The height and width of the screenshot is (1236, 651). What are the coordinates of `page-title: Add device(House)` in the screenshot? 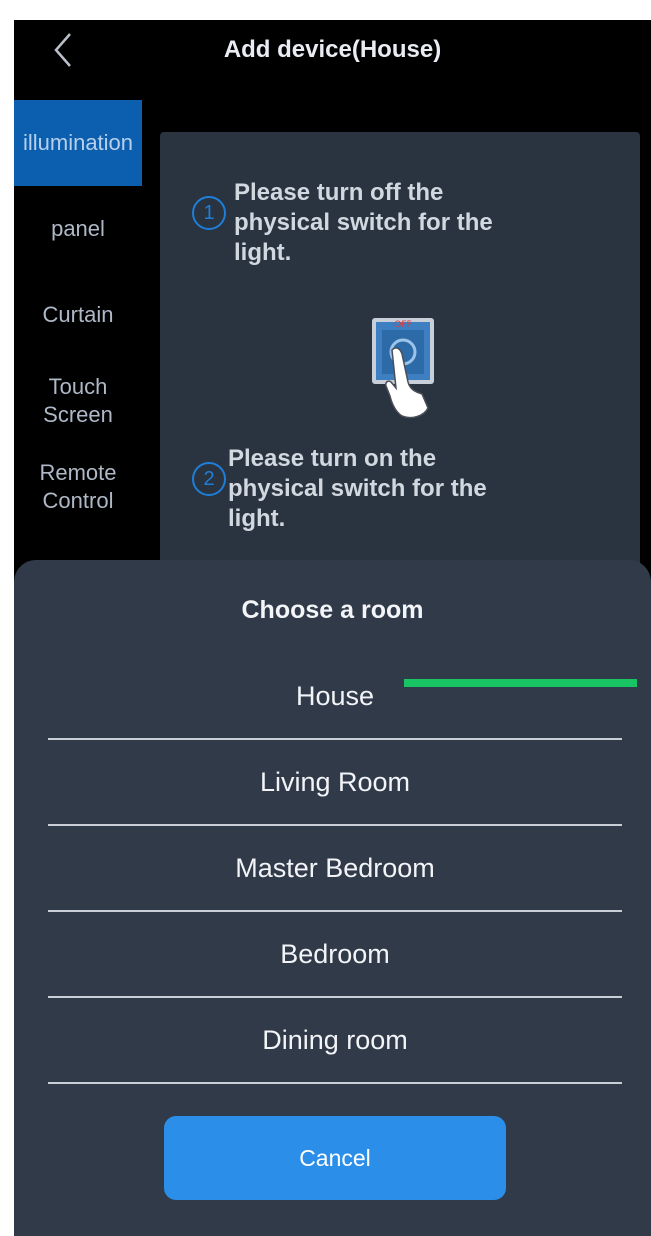 It's located at (332, 49).